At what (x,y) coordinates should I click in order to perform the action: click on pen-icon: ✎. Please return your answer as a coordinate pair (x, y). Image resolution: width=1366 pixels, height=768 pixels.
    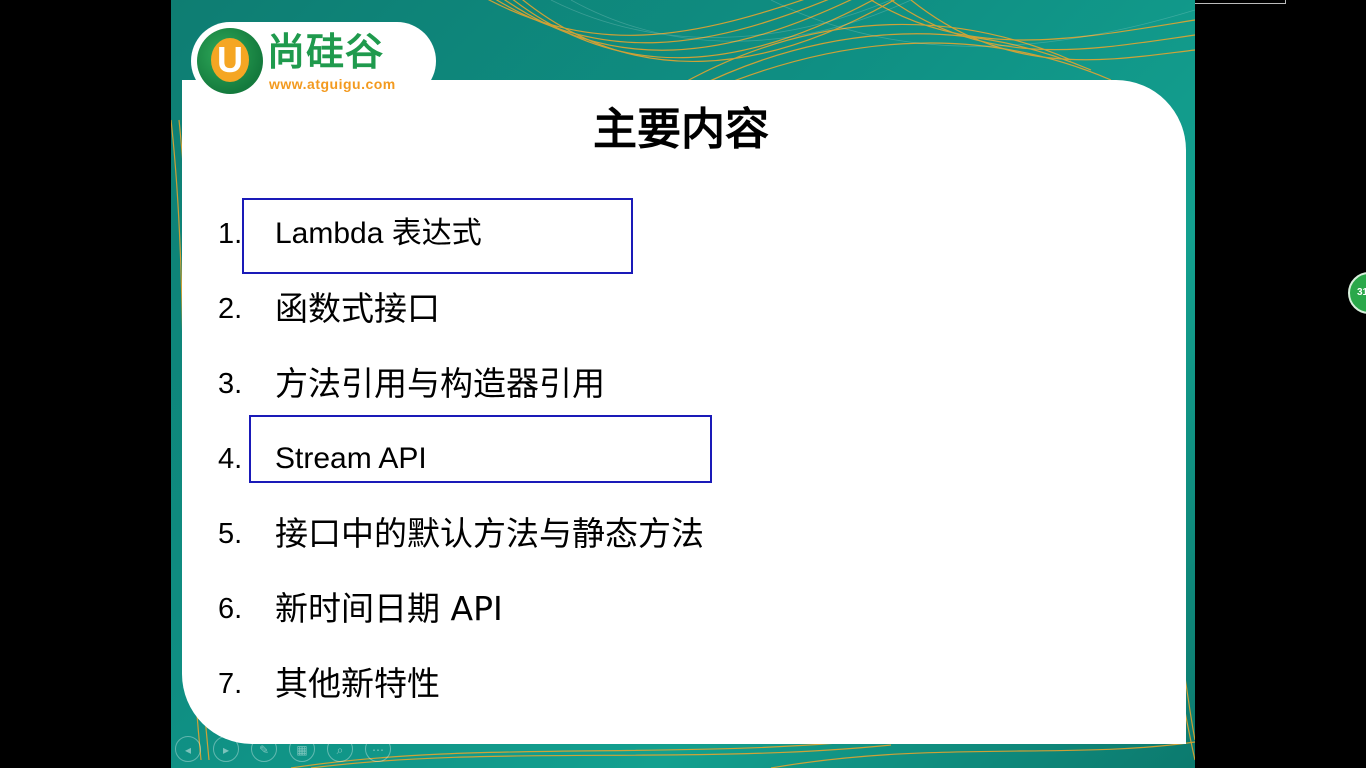
    Looking at the image, I should click on (264, 750).